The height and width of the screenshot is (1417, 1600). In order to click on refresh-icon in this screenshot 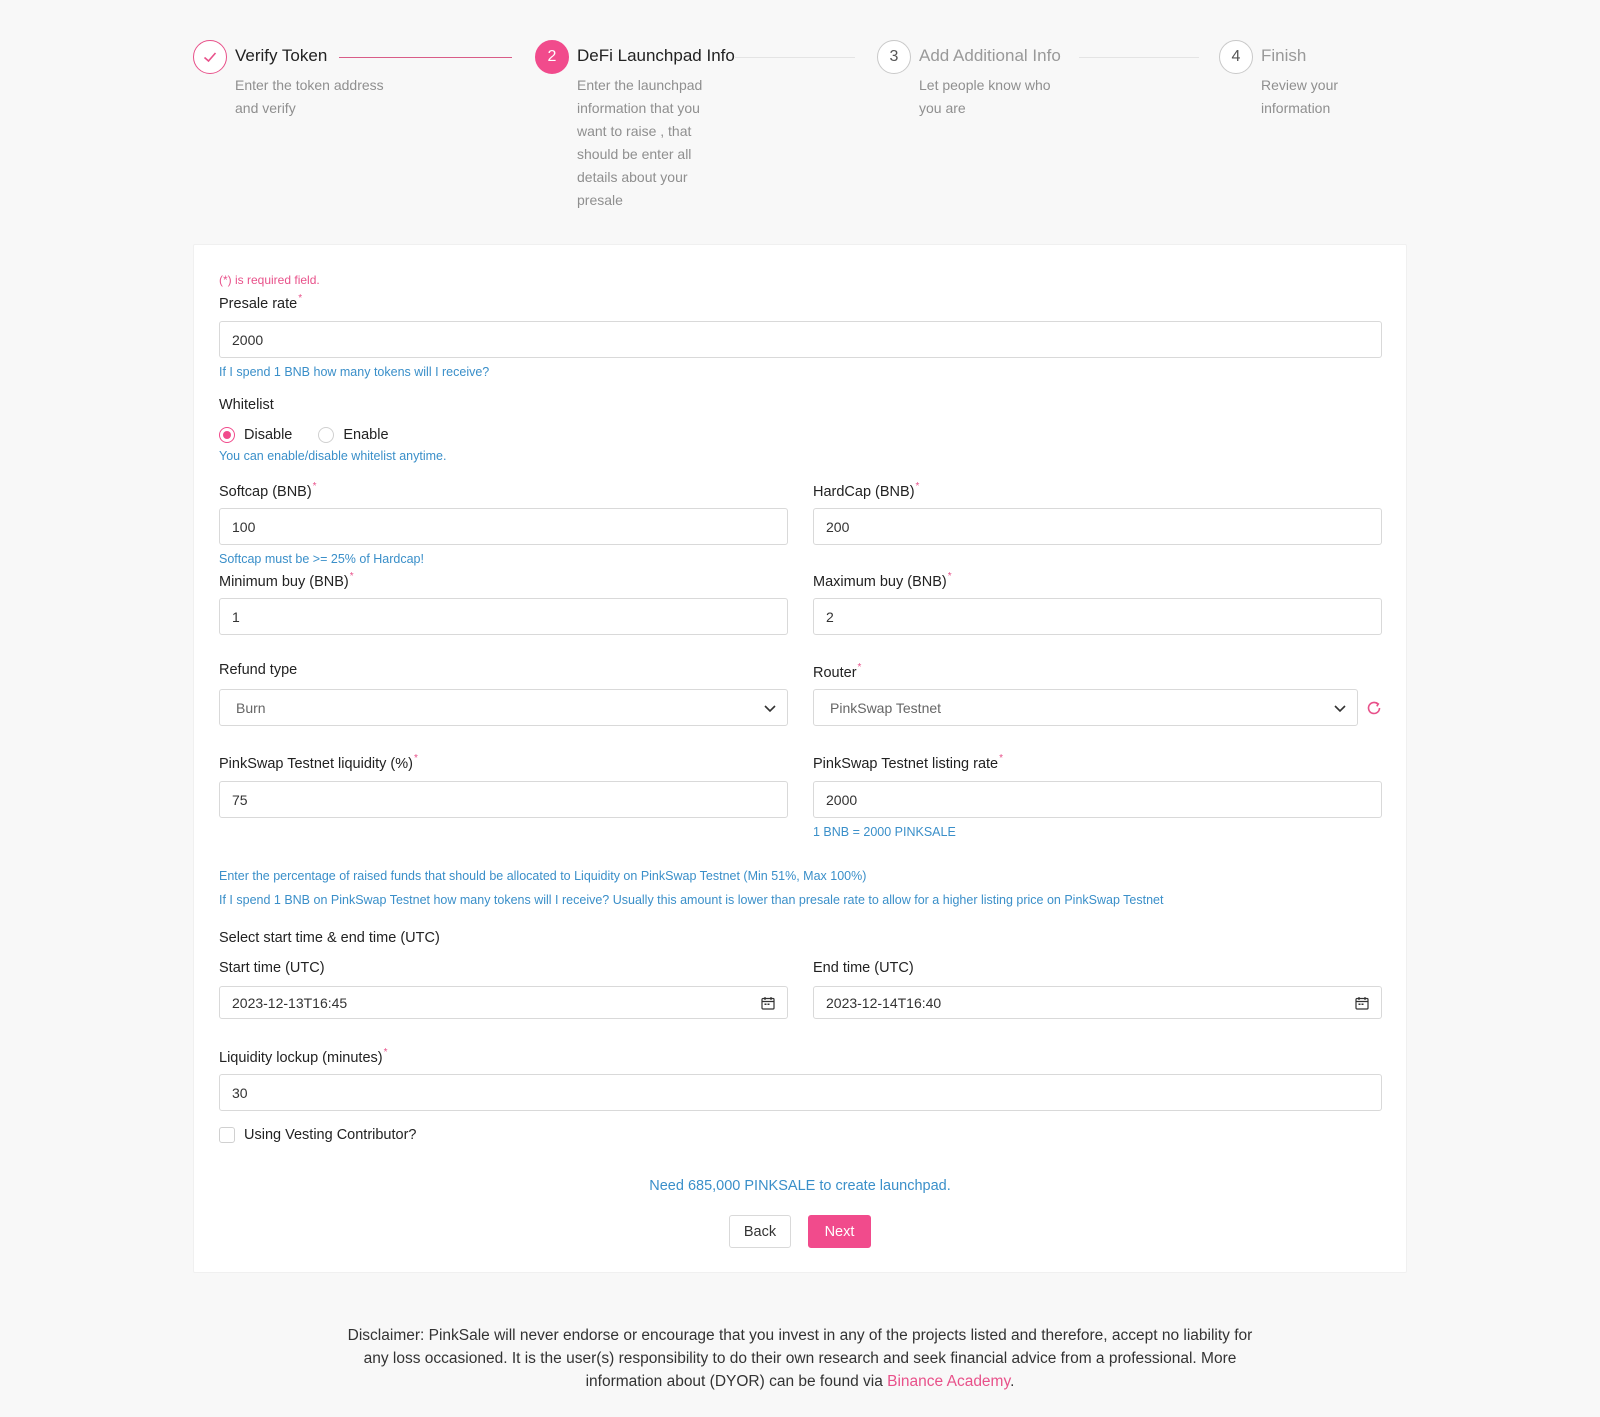, I will do `click(1374, 708)`.